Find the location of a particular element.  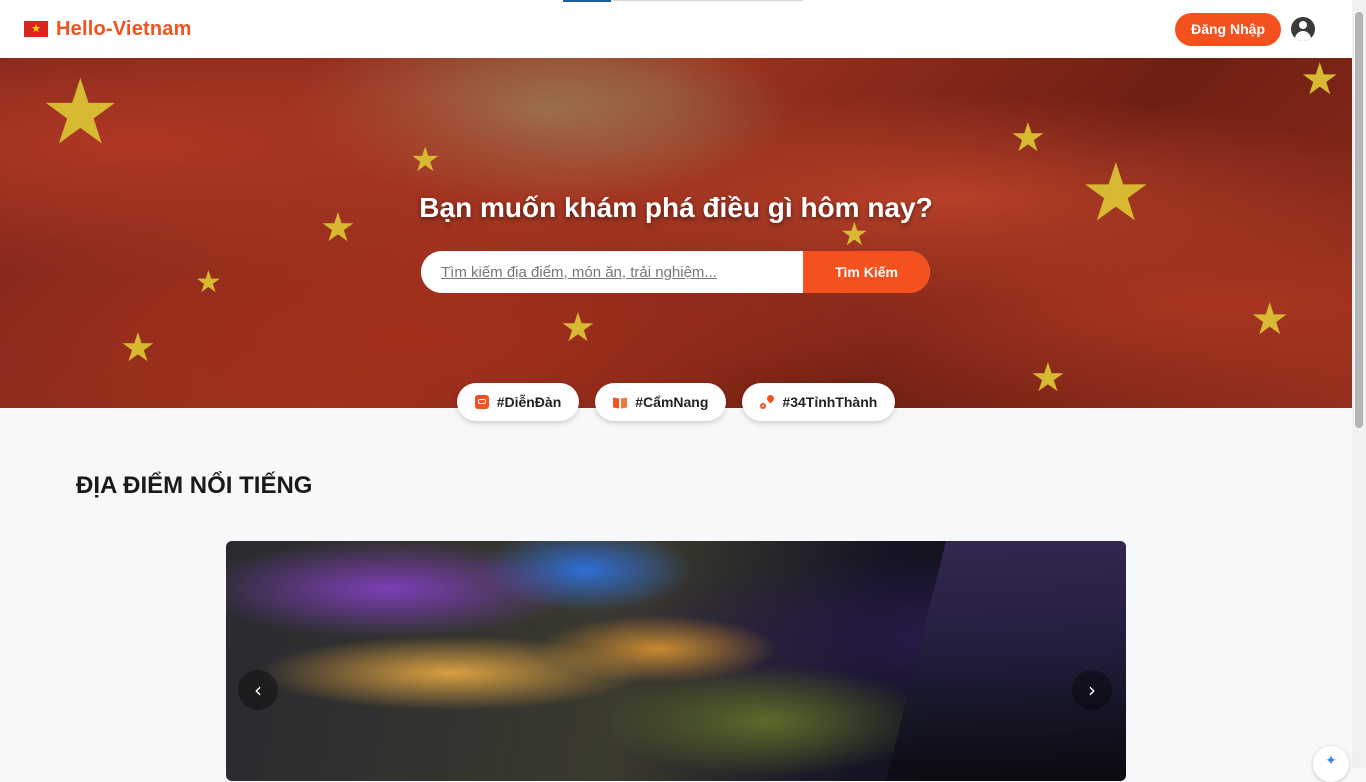

hero-title: Bạn muốn khám phá điều gì hôm nay? is located at coordinates (676, 207).